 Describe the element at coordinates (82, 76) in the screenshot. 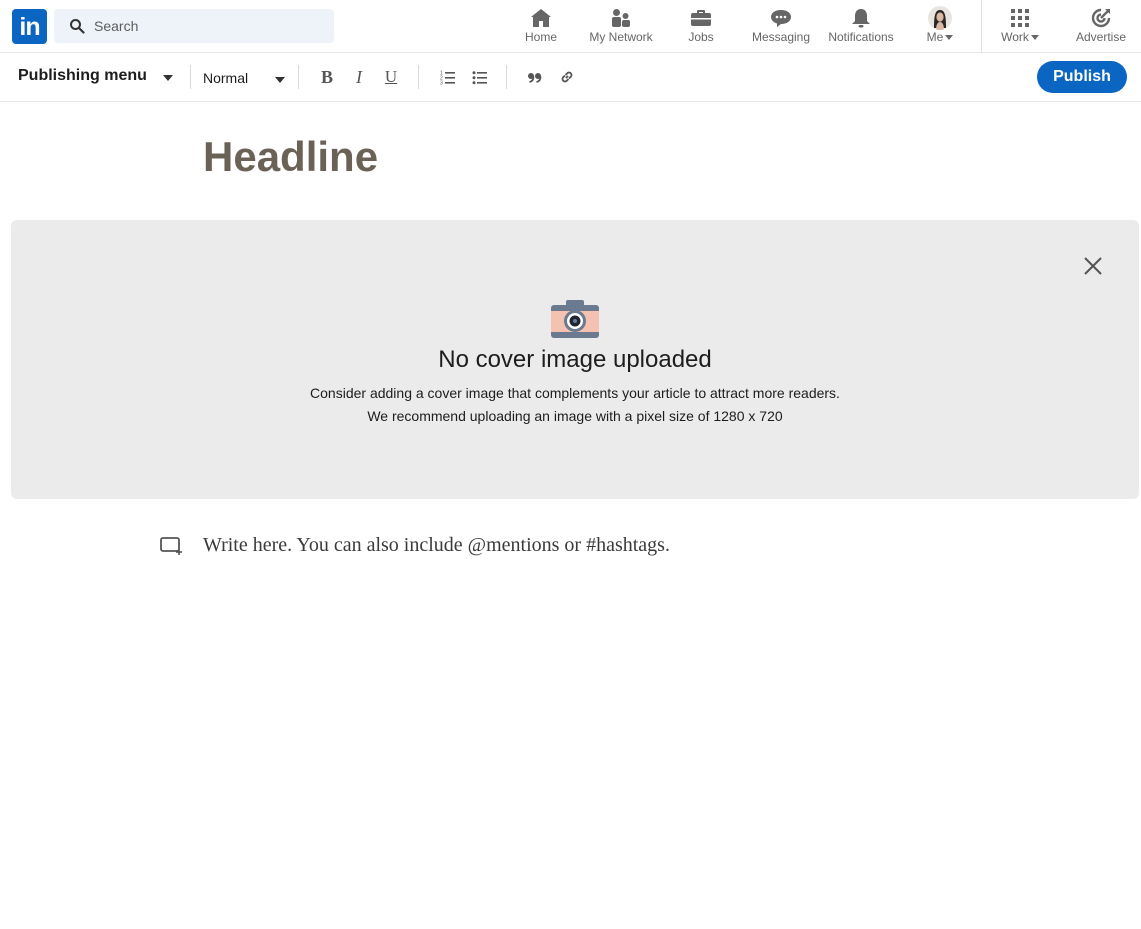

I see `publishing-menu-button: Publishing menu` at that location.